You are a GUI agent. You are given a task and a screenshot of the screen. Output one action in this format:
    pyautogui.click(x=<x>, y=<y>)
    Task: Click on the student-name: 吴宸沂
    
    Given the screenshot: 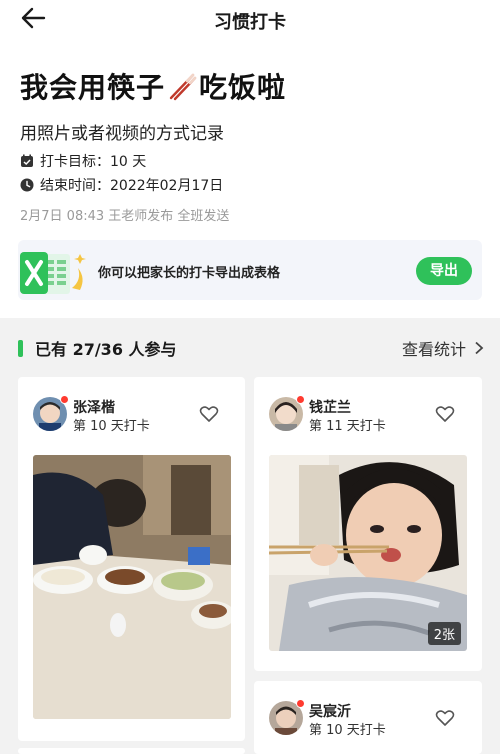 What is the action you would take?
    pyautogui.click(x=330, y=712)
    